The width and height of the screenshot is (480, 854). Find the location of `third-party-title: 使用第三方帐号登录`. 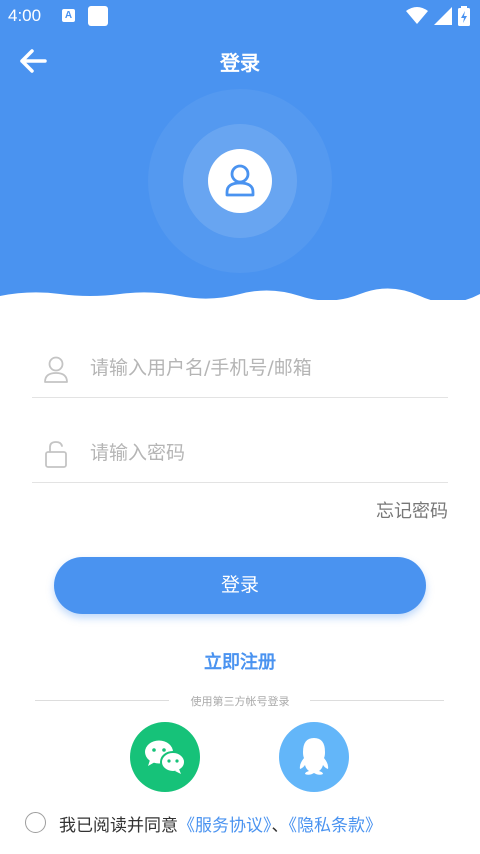

third-party-title: 使用第三方帐号登录 is located at coordinates (240, 701).